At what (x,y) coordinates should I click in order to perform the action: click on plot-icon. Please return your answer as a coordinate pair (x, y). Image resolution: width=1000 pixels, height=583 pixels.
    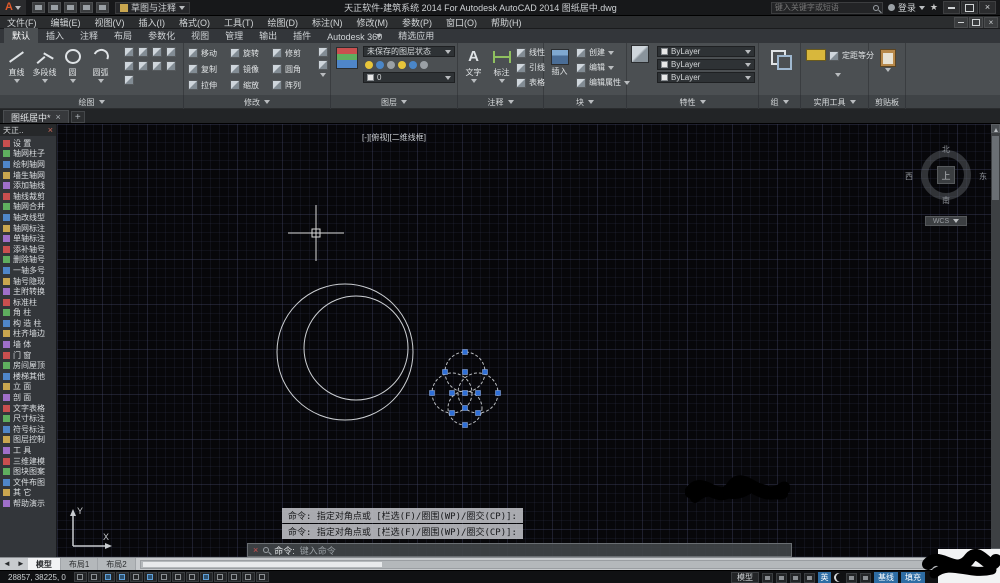
    Looking at the image, I should click on (70, 7).